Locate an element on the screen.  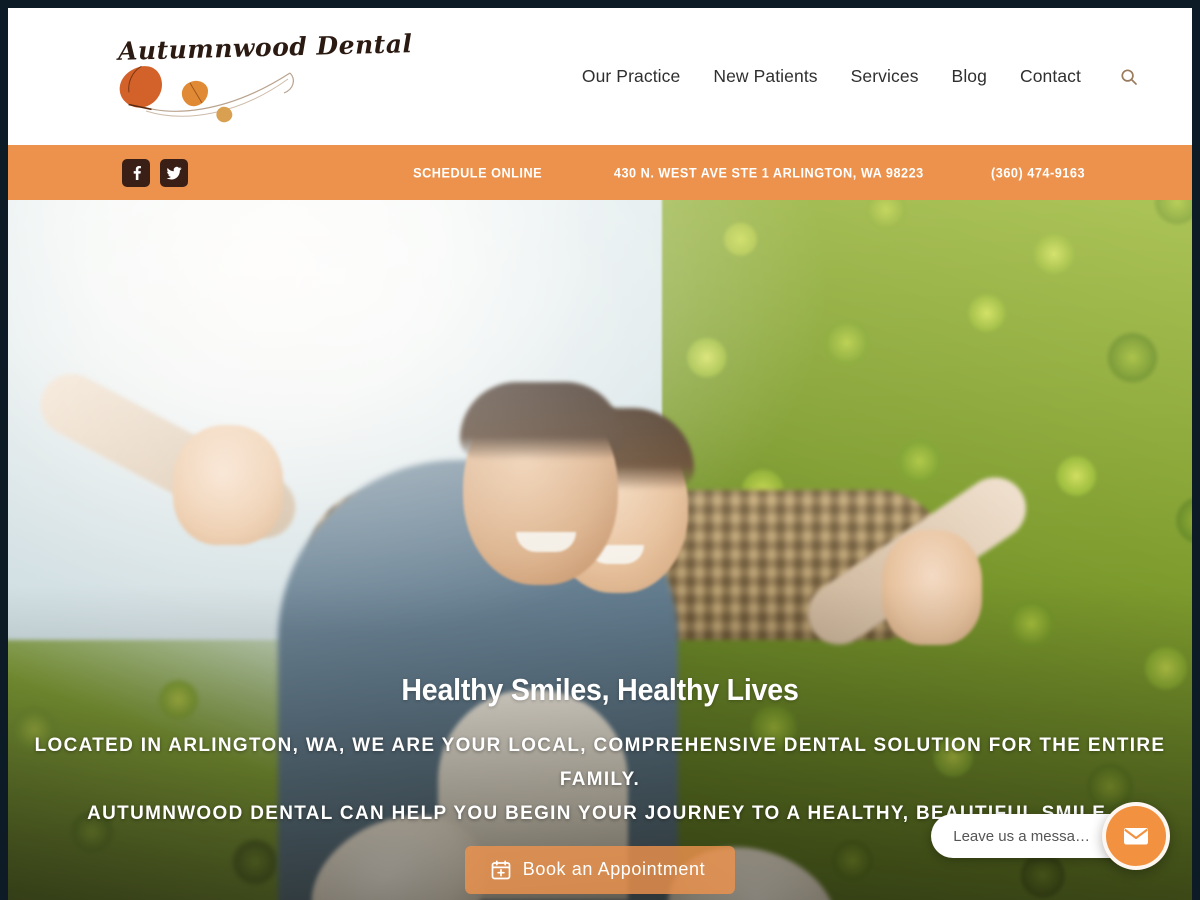
schedule-online-link: SCHEDULE ONLINE is located at coordinates (477, 172).